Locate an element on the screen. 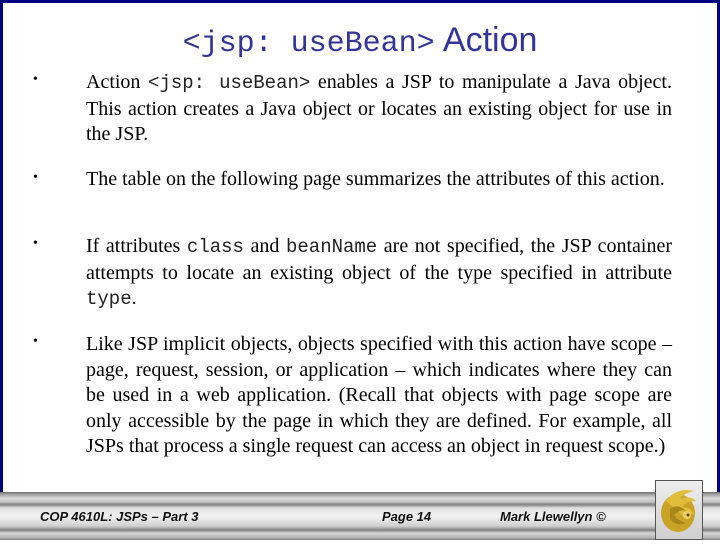  pegasus-logo-graphic is located at coordinates (678, 511).